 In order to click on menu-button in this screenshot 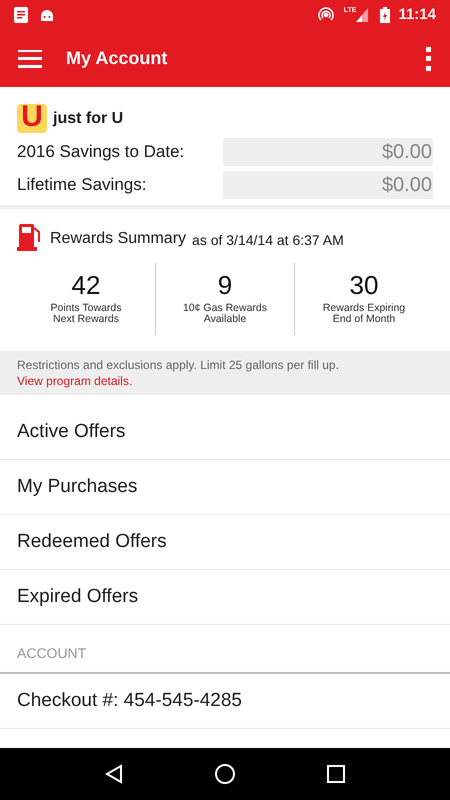, I will do `click(30, 59)`.